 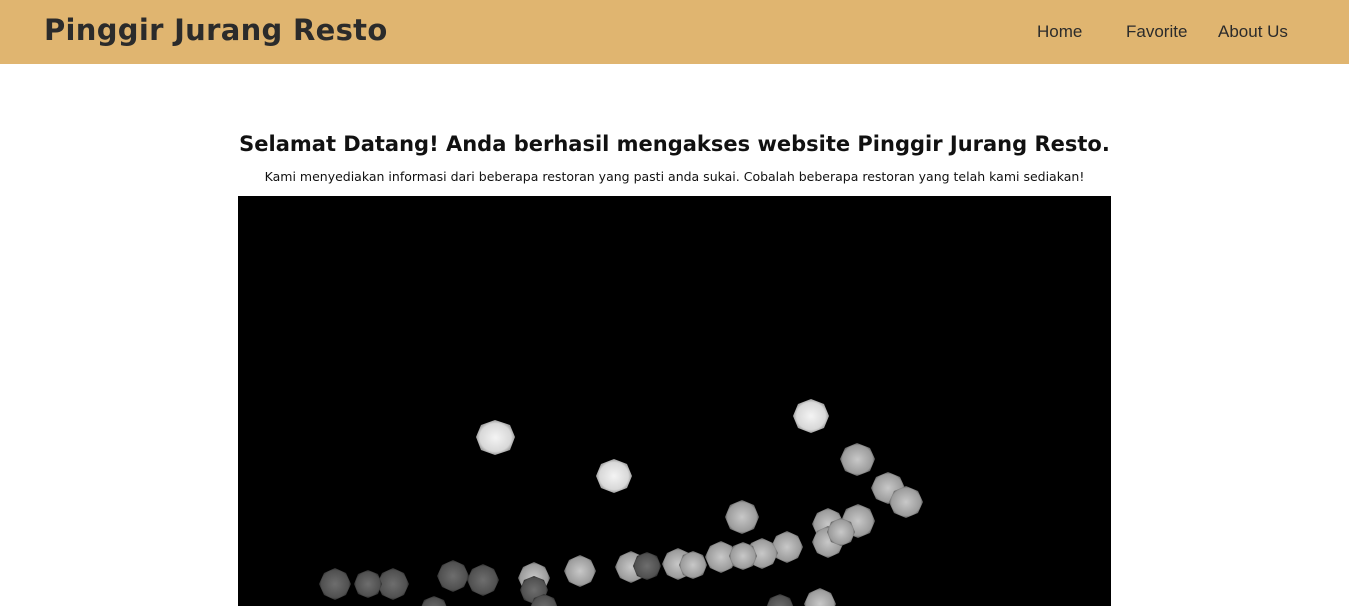 I want to click on nav-link-favorite: Favorite, so click(x=1156, y=32).